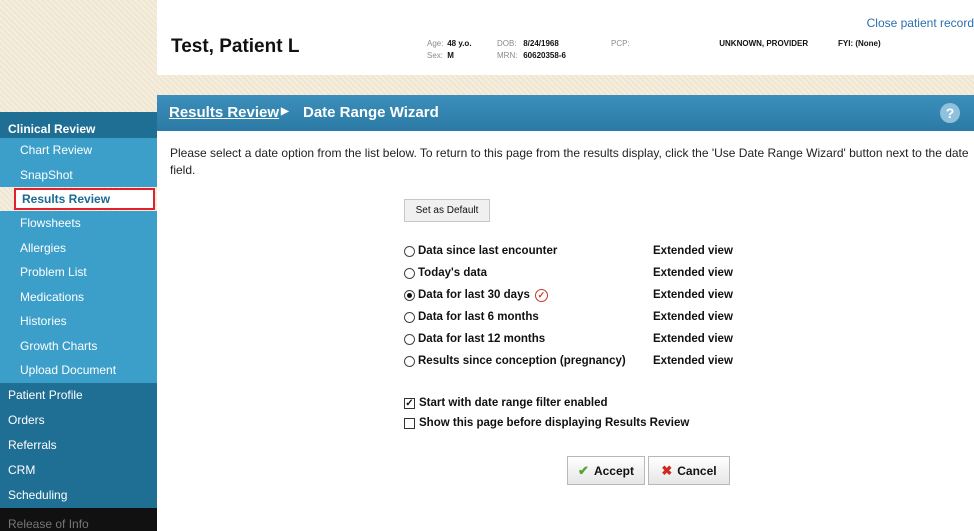 Image resolution: width=974 pixels, height=531 pixels. I want to click on option-data-last-30-days: Data for last 30 days ✓, so click(476, 295).